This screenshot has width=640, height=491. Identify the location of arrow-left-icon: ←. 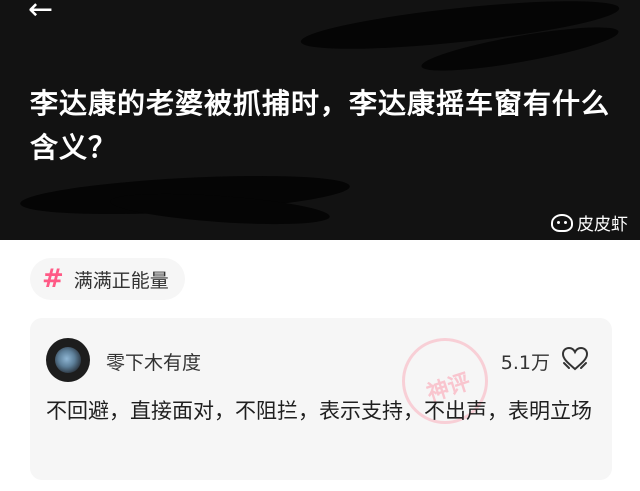
(41, 13).